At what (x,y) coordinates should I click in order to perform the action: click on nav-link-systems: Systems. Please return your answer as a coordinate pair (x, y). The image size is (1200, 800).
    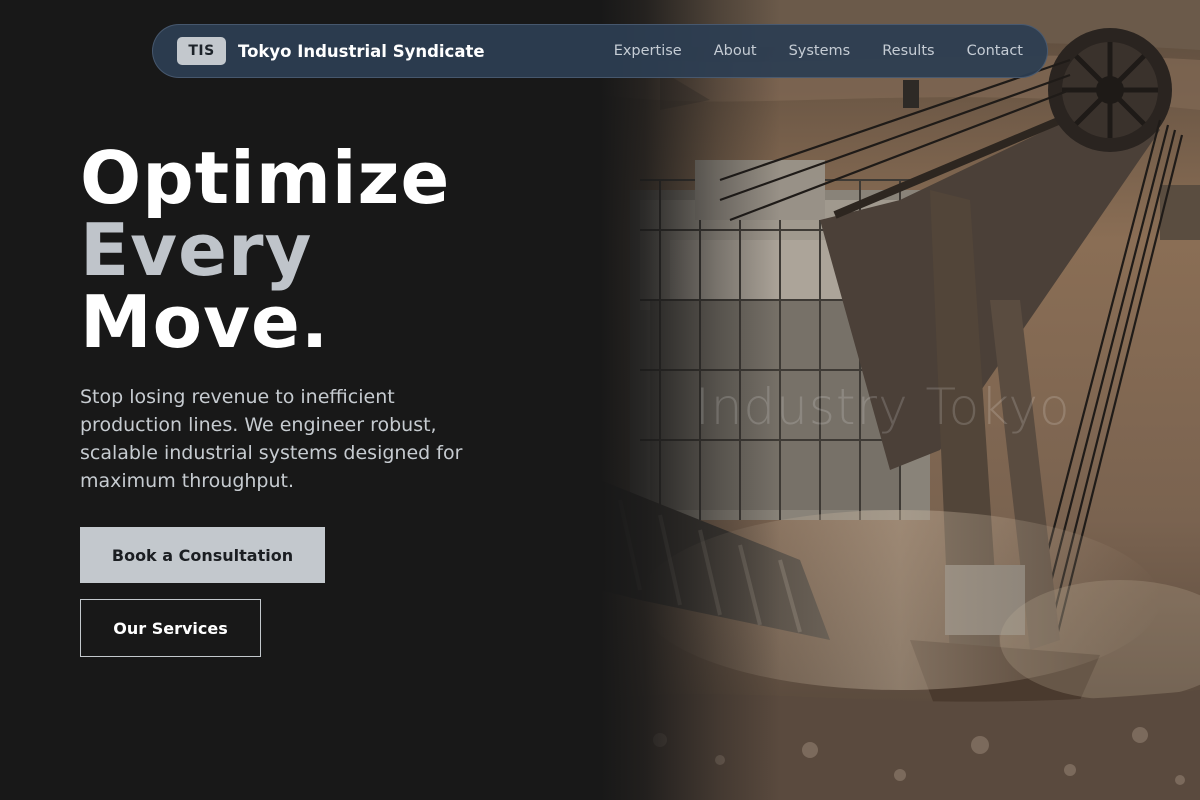
    Looking at the image, I should click on (820, 51).